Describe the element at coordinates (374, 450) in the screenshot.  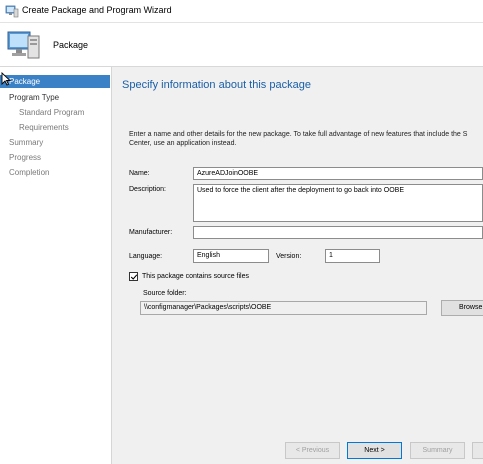
I see `next-button: Next >` at that location.